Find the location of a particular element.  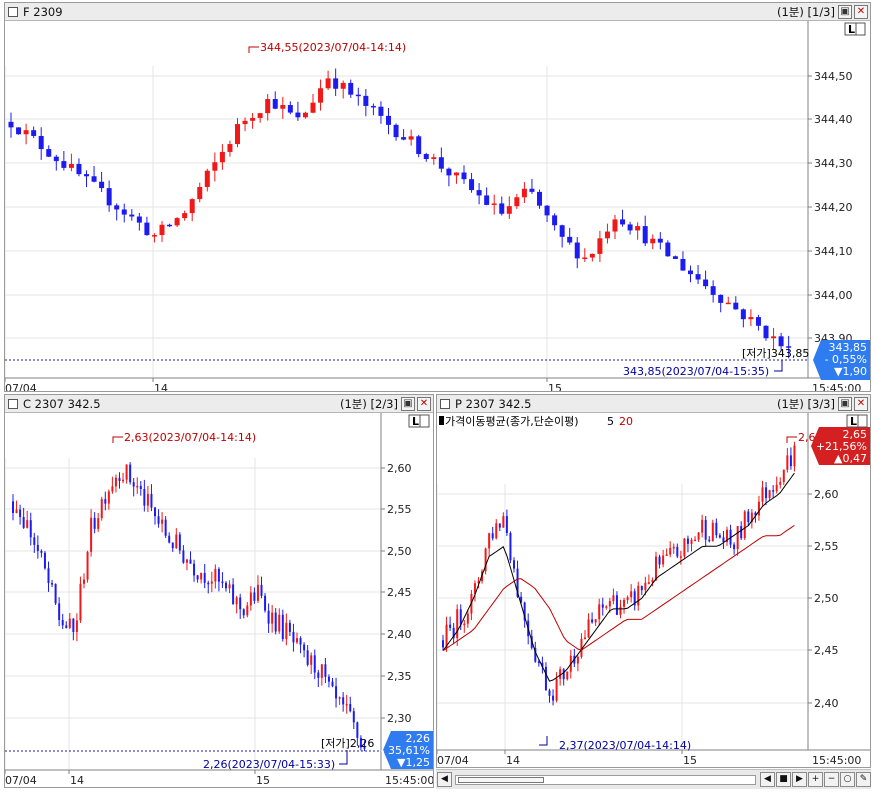

y-tick-label: 2,60 is located at coordinates (826, 494).